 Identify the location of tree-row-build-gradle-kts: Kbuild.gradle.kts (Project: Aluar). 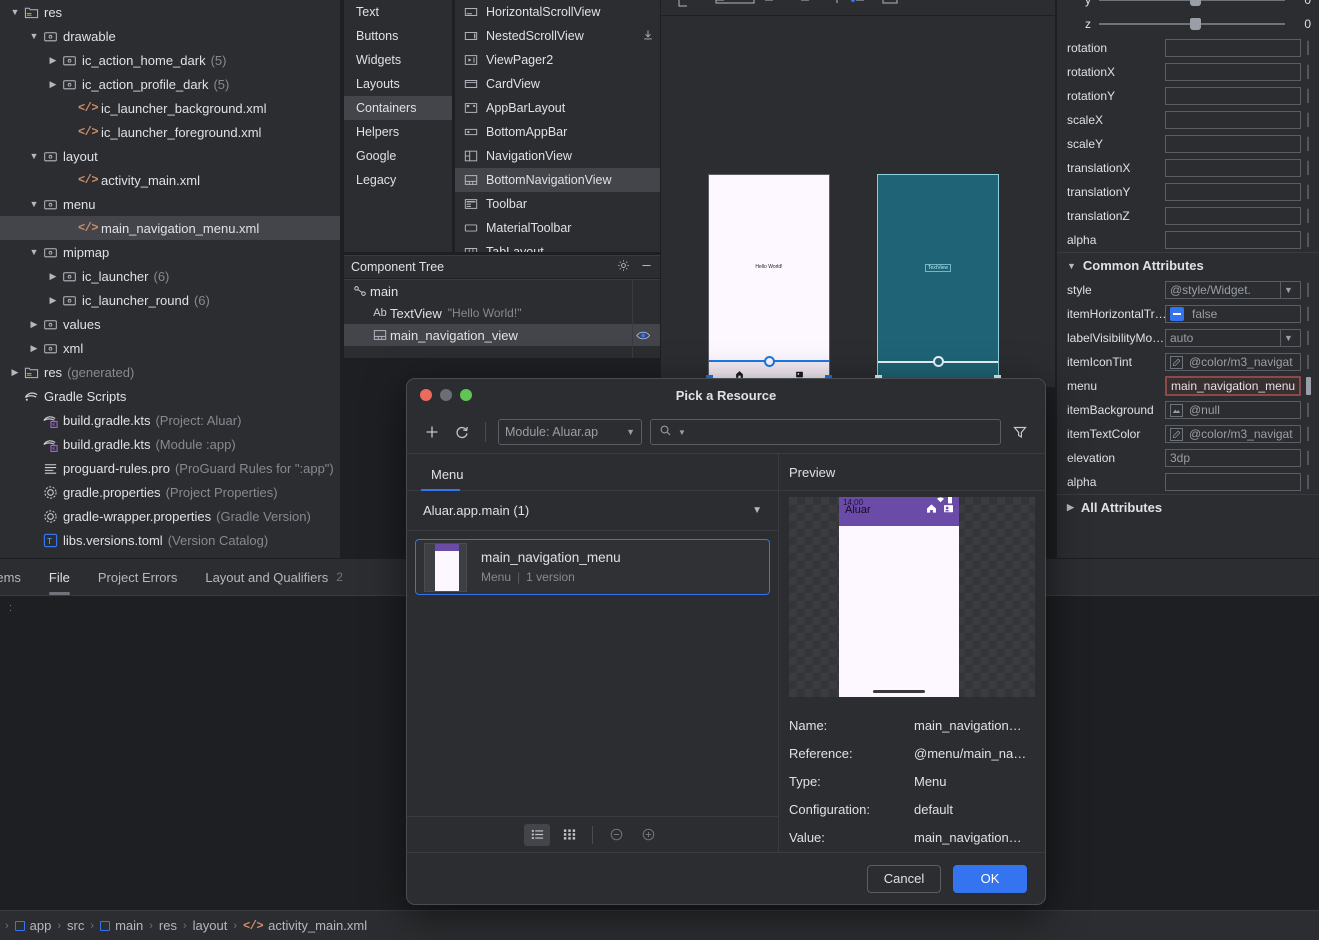
(170, 420).